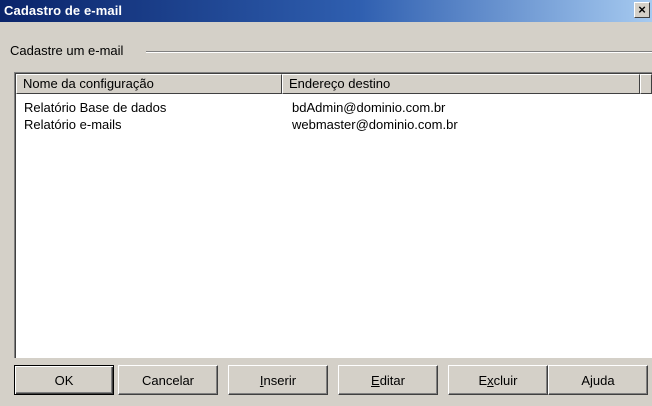 The height and width of the screenshot is (406, 652). What do you see at coordinates (388, 380) in the screenshot?
I see `edit-button: Editar` at bounding box center [388, 380].